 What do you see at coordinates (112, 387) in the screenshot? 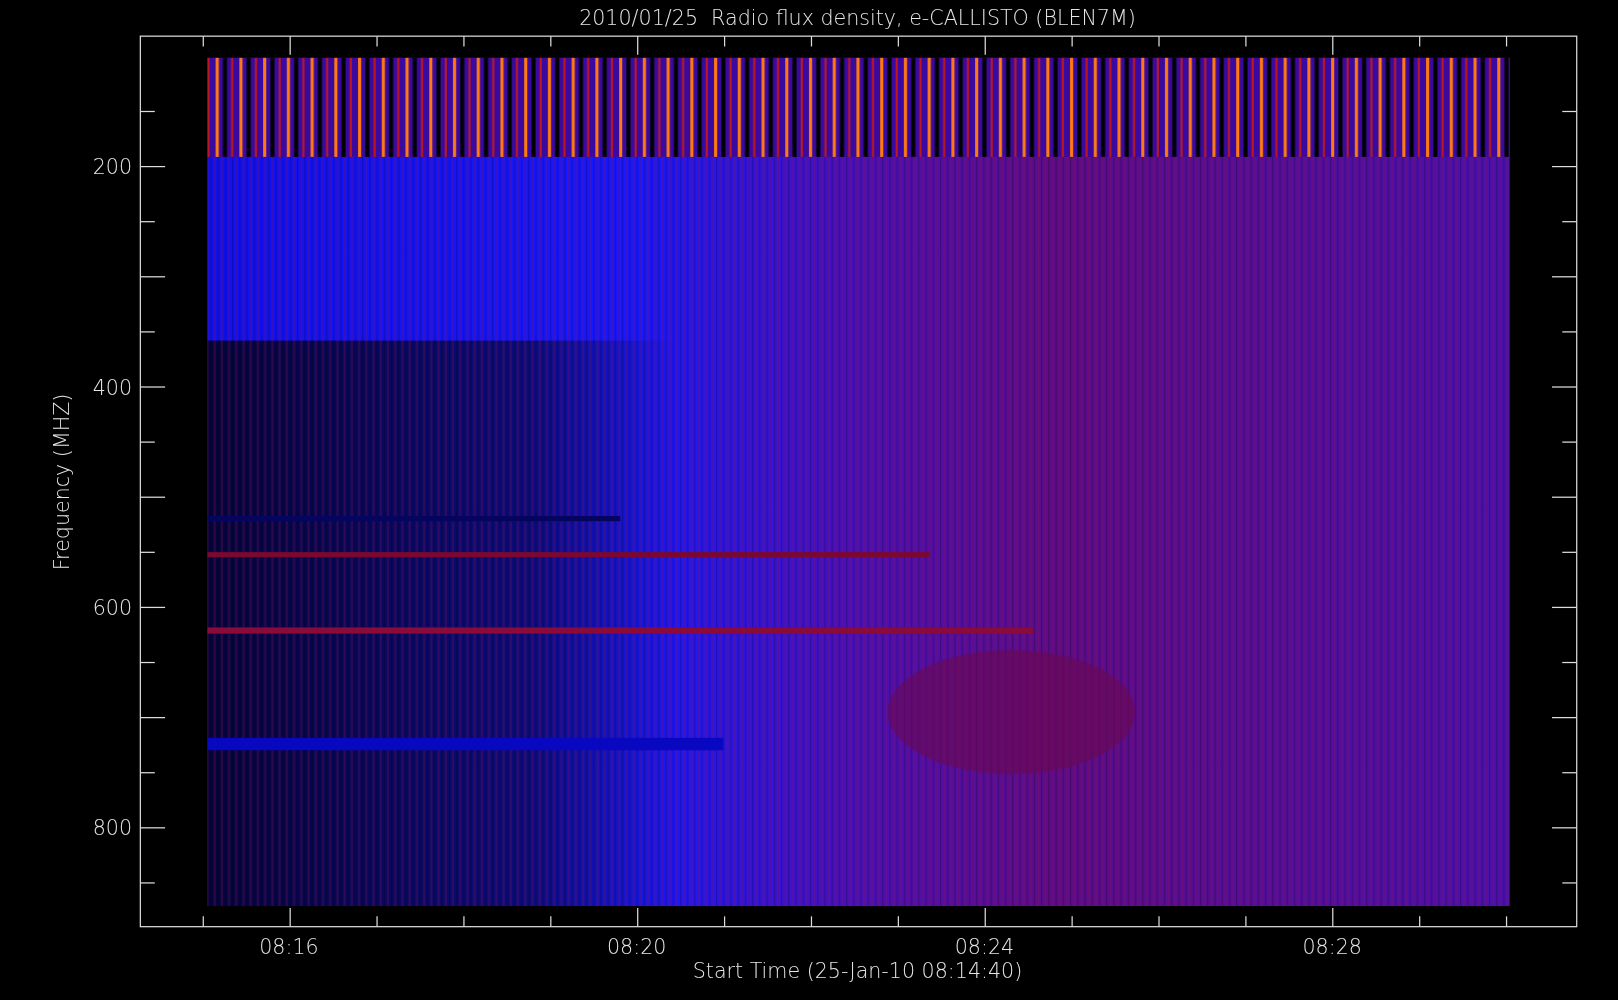
I see `y-tick-label: 400` at bounding box center [112, 387].